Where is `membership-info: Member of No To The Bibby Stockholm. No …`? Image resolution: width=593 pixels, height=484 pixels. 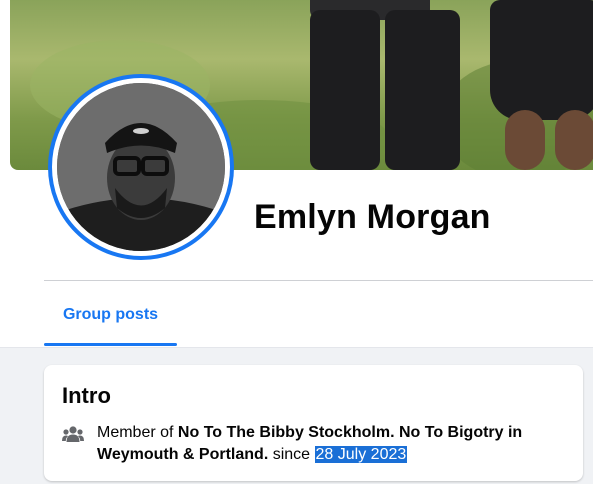 membership-info: Member of No To The Bibby Stockholm. No … is located at coordinates (332, 444).